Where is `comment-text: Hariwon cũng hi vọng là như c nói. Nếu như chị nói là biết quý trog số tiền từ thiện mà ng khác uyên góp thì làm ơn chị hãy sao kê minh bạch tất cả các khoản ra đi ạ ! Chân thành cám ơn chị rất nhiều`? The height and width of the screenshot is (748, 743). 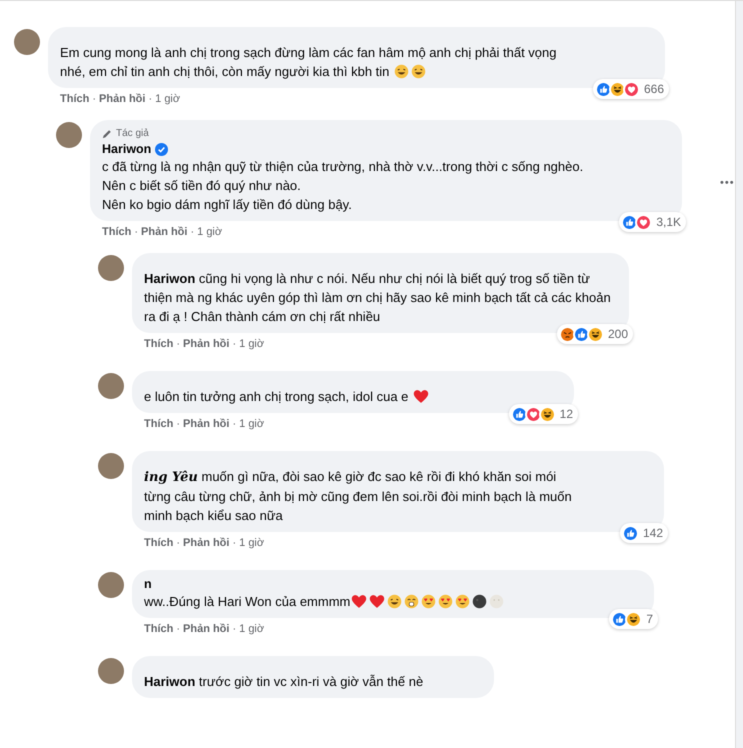 comment-text: Hariwon cũng hi vọng là như c nói. Nếu như chị nói là biết quý trog số tiền từ thiện mà ng khác uyên góp thì làm ơn chị hãy sao kê minh bạch tất cả các khoản ra đi ạ ! Chân thành cám ơn chị rất nhiều is located at coordinates (378, 298).